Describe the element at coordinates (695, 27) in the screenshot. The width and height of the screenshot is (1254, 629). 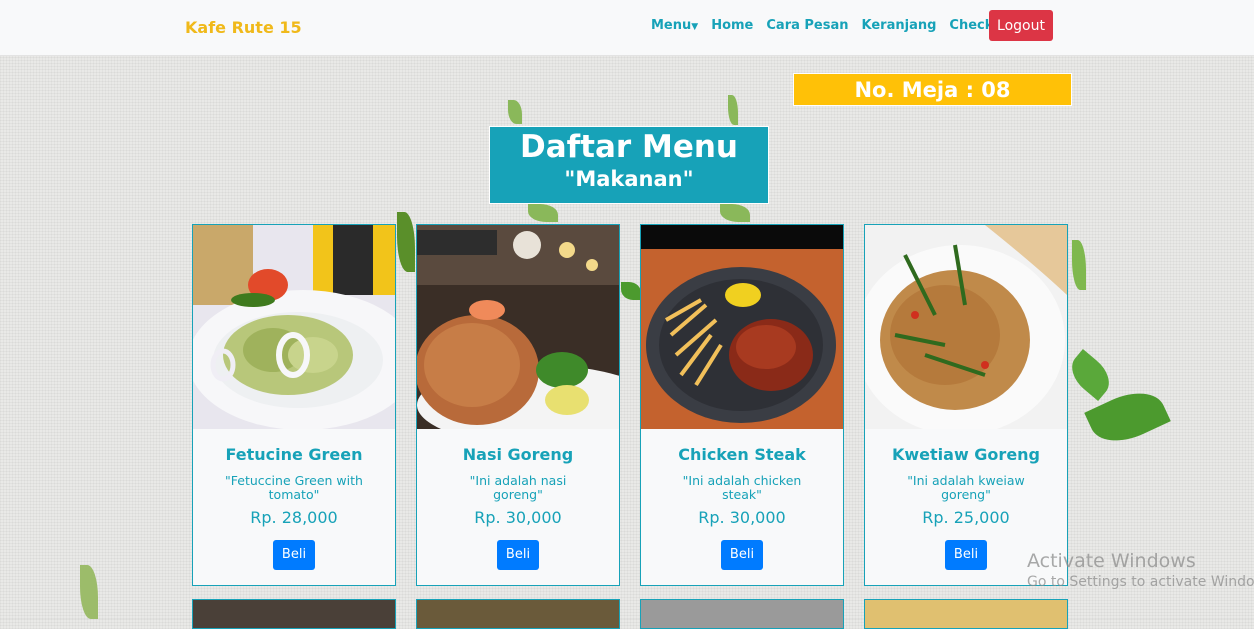
I see `chevron-down-icon: ▼` at that location.